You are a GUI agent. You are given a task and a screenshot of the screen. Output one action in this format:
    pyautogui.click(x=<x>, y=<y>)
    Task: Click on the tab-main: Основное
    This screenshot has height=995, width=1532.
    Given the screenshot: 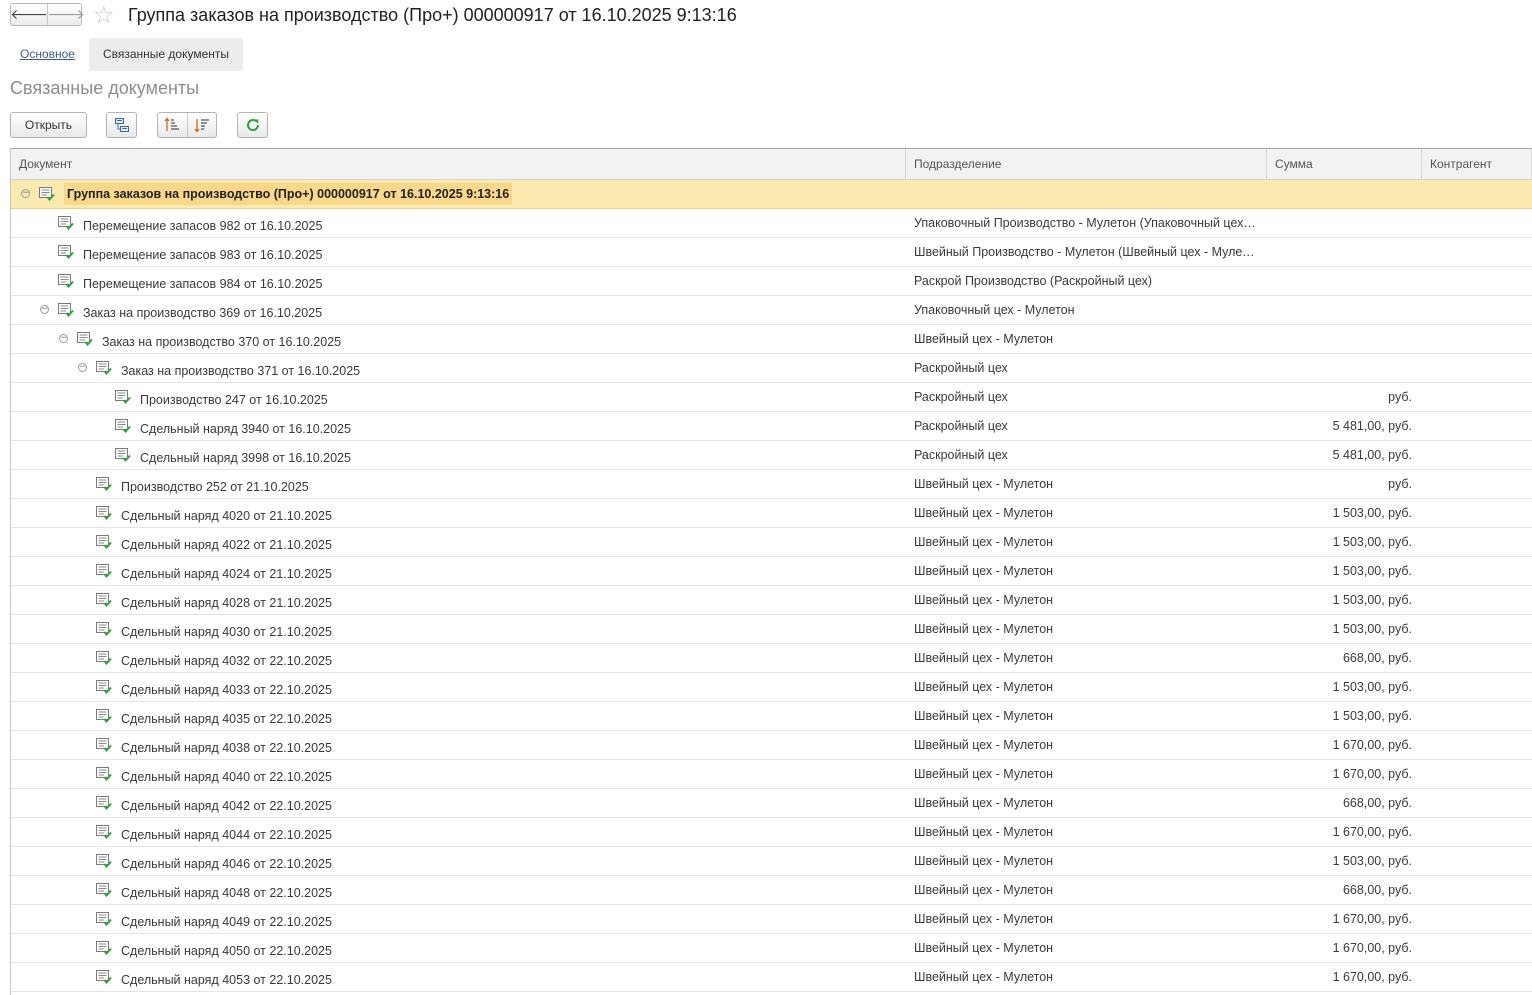 What is the action you would take?
    pyautogui.click(x=47, y=54)
    